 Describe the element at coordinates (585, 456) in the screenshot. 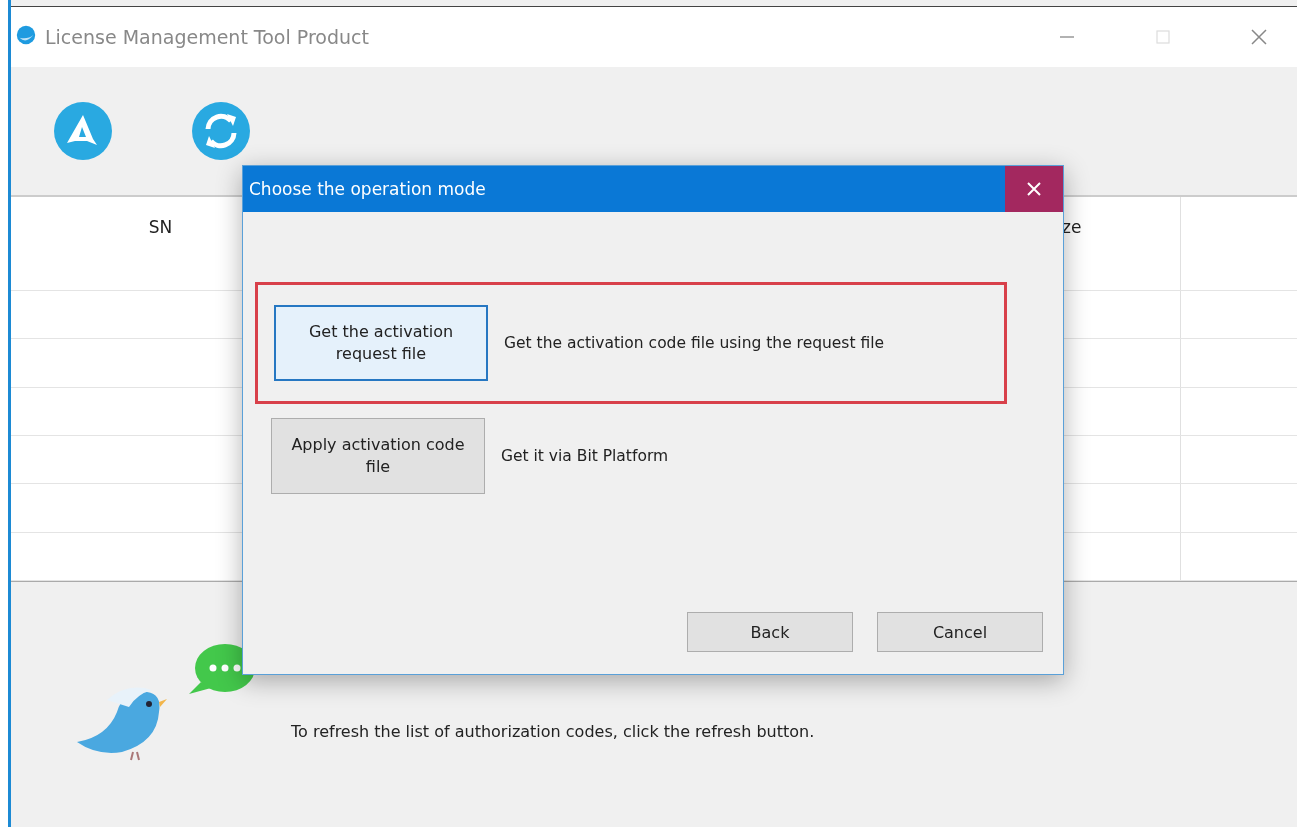

I see `option-description: Get it via Bit Platform` at that location.